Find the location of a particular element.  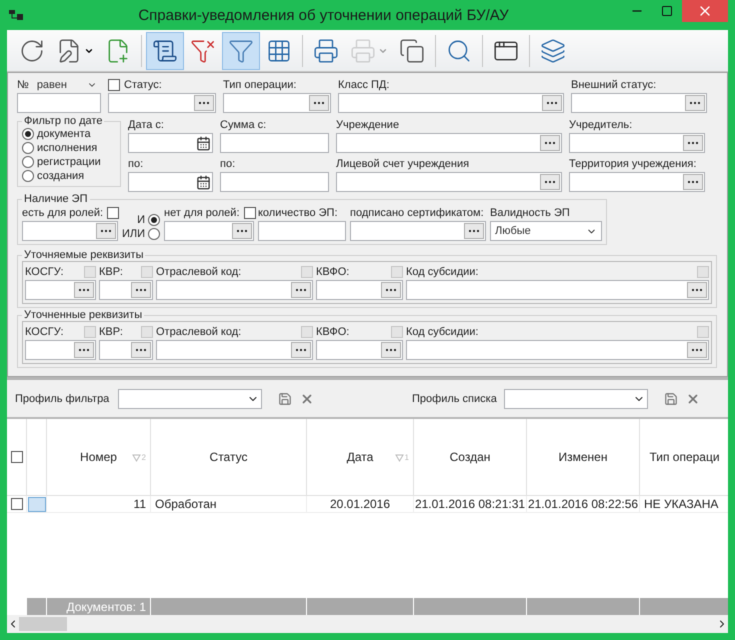

horizontal-scrollbar is located at coordinates (367, 624).